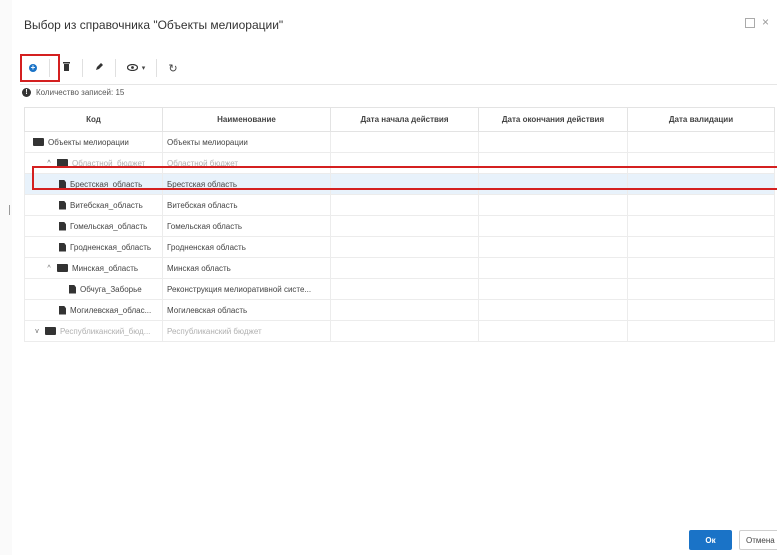 Image resolution: width=777 pixels, height=555 pixels. I want to click on ok-button: Ок, so click(710, 540).